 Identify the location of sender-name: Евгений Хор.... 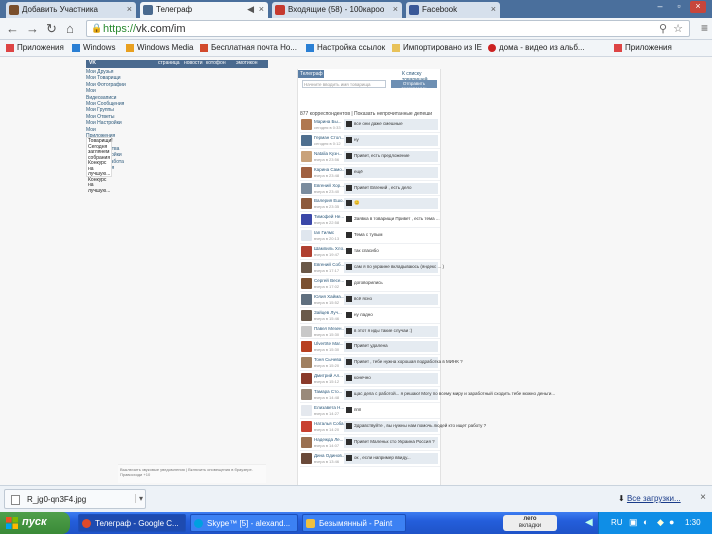
(329, 185).